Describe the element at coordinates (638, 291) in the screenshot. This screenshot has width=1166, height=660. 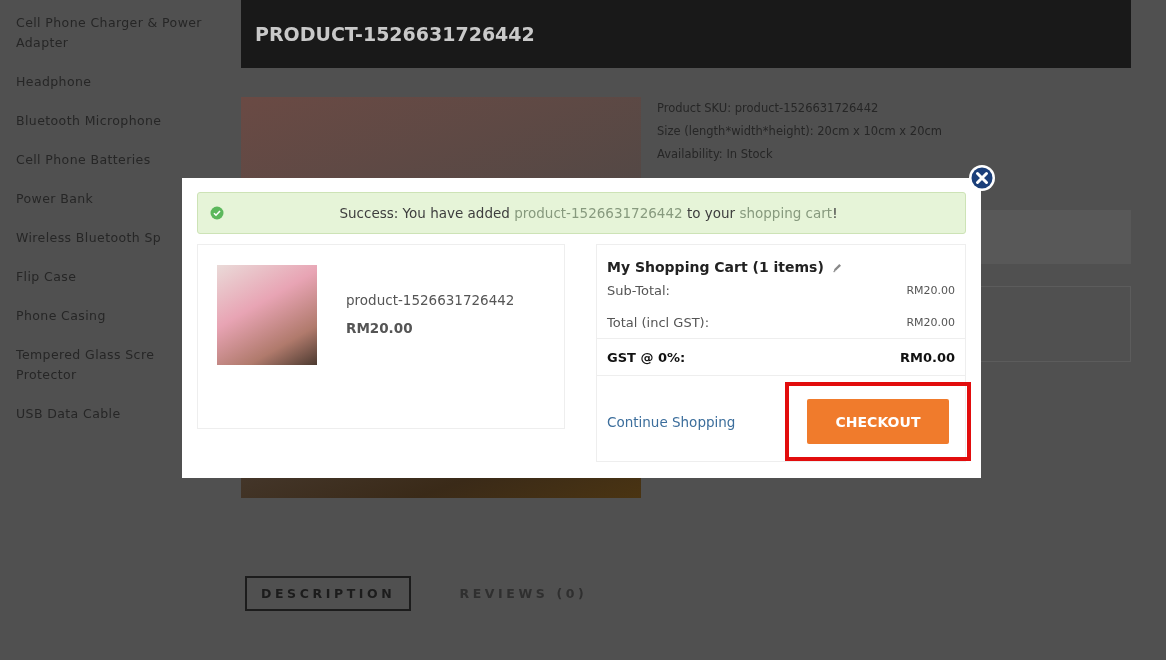
I see `total-label: Sub-Total:` at that location.